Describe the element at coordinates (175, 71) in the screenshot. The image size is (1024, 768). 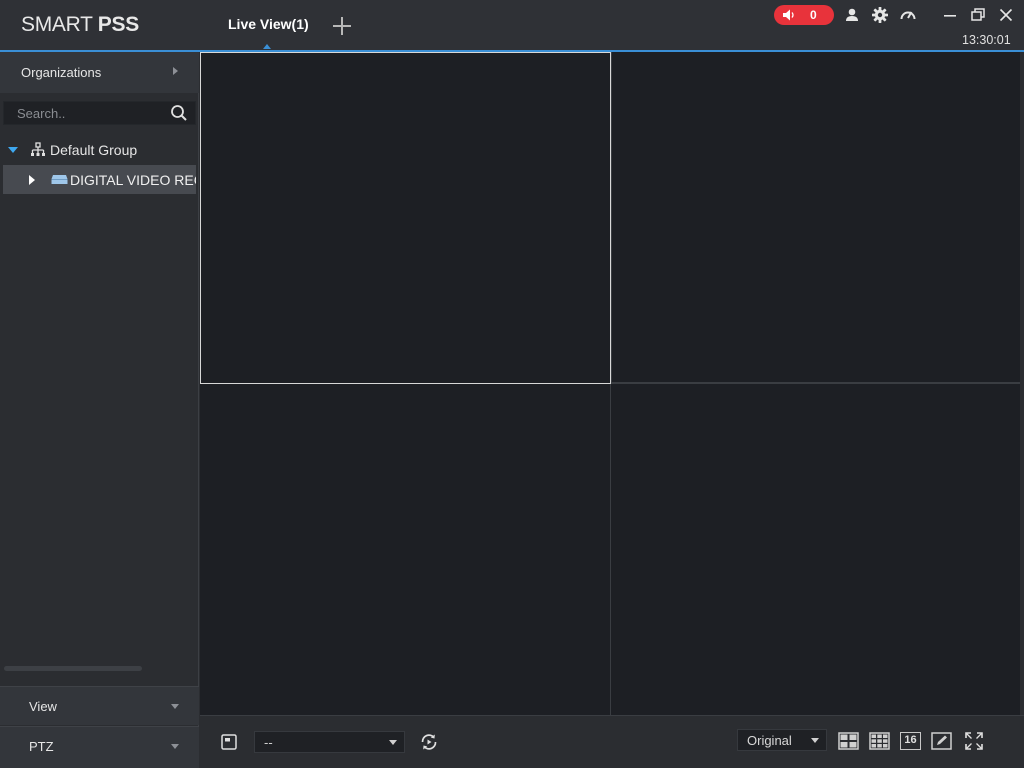
I see `chevron-right-icon` at that location.